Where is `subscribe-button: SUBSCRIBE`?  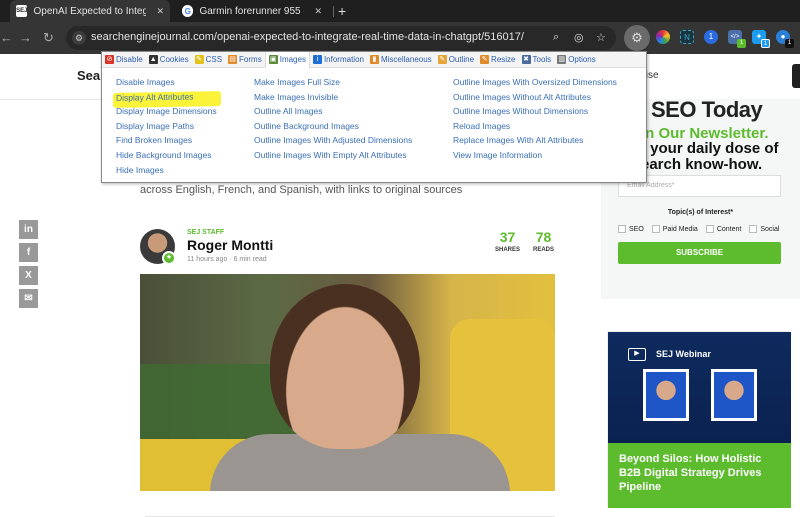
subscribe-button: SUBSCRIBE is located at coordinates (699, 253).